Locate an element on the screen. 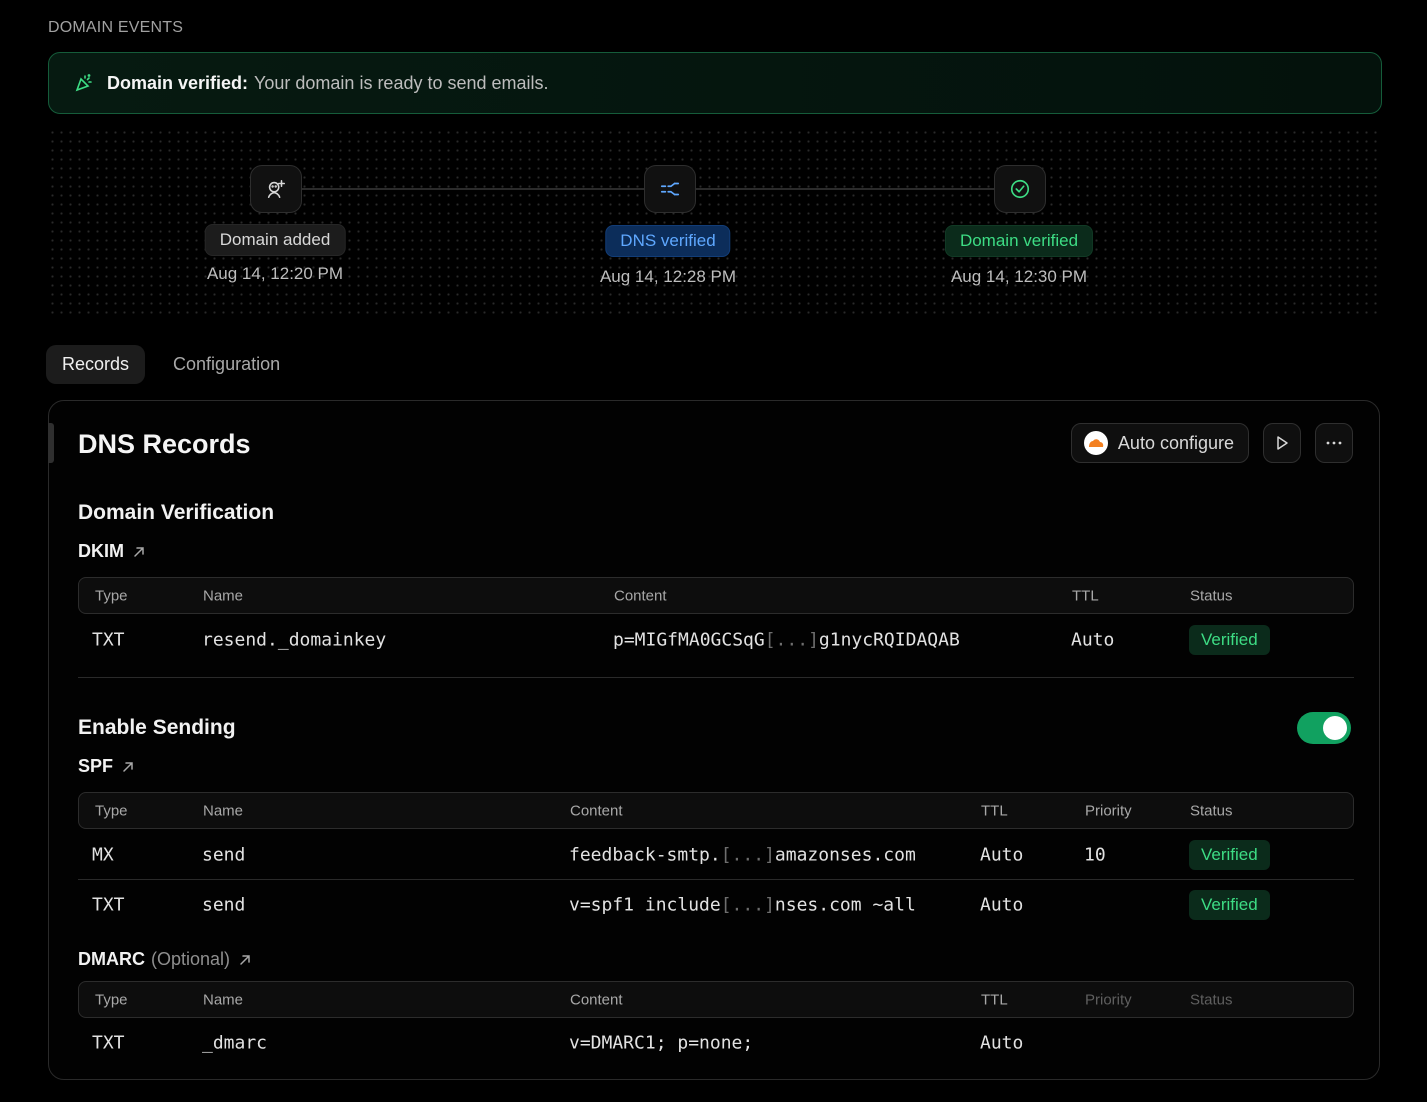  auto-configure-label: Auto configure is located at coordinates (1175, 442).